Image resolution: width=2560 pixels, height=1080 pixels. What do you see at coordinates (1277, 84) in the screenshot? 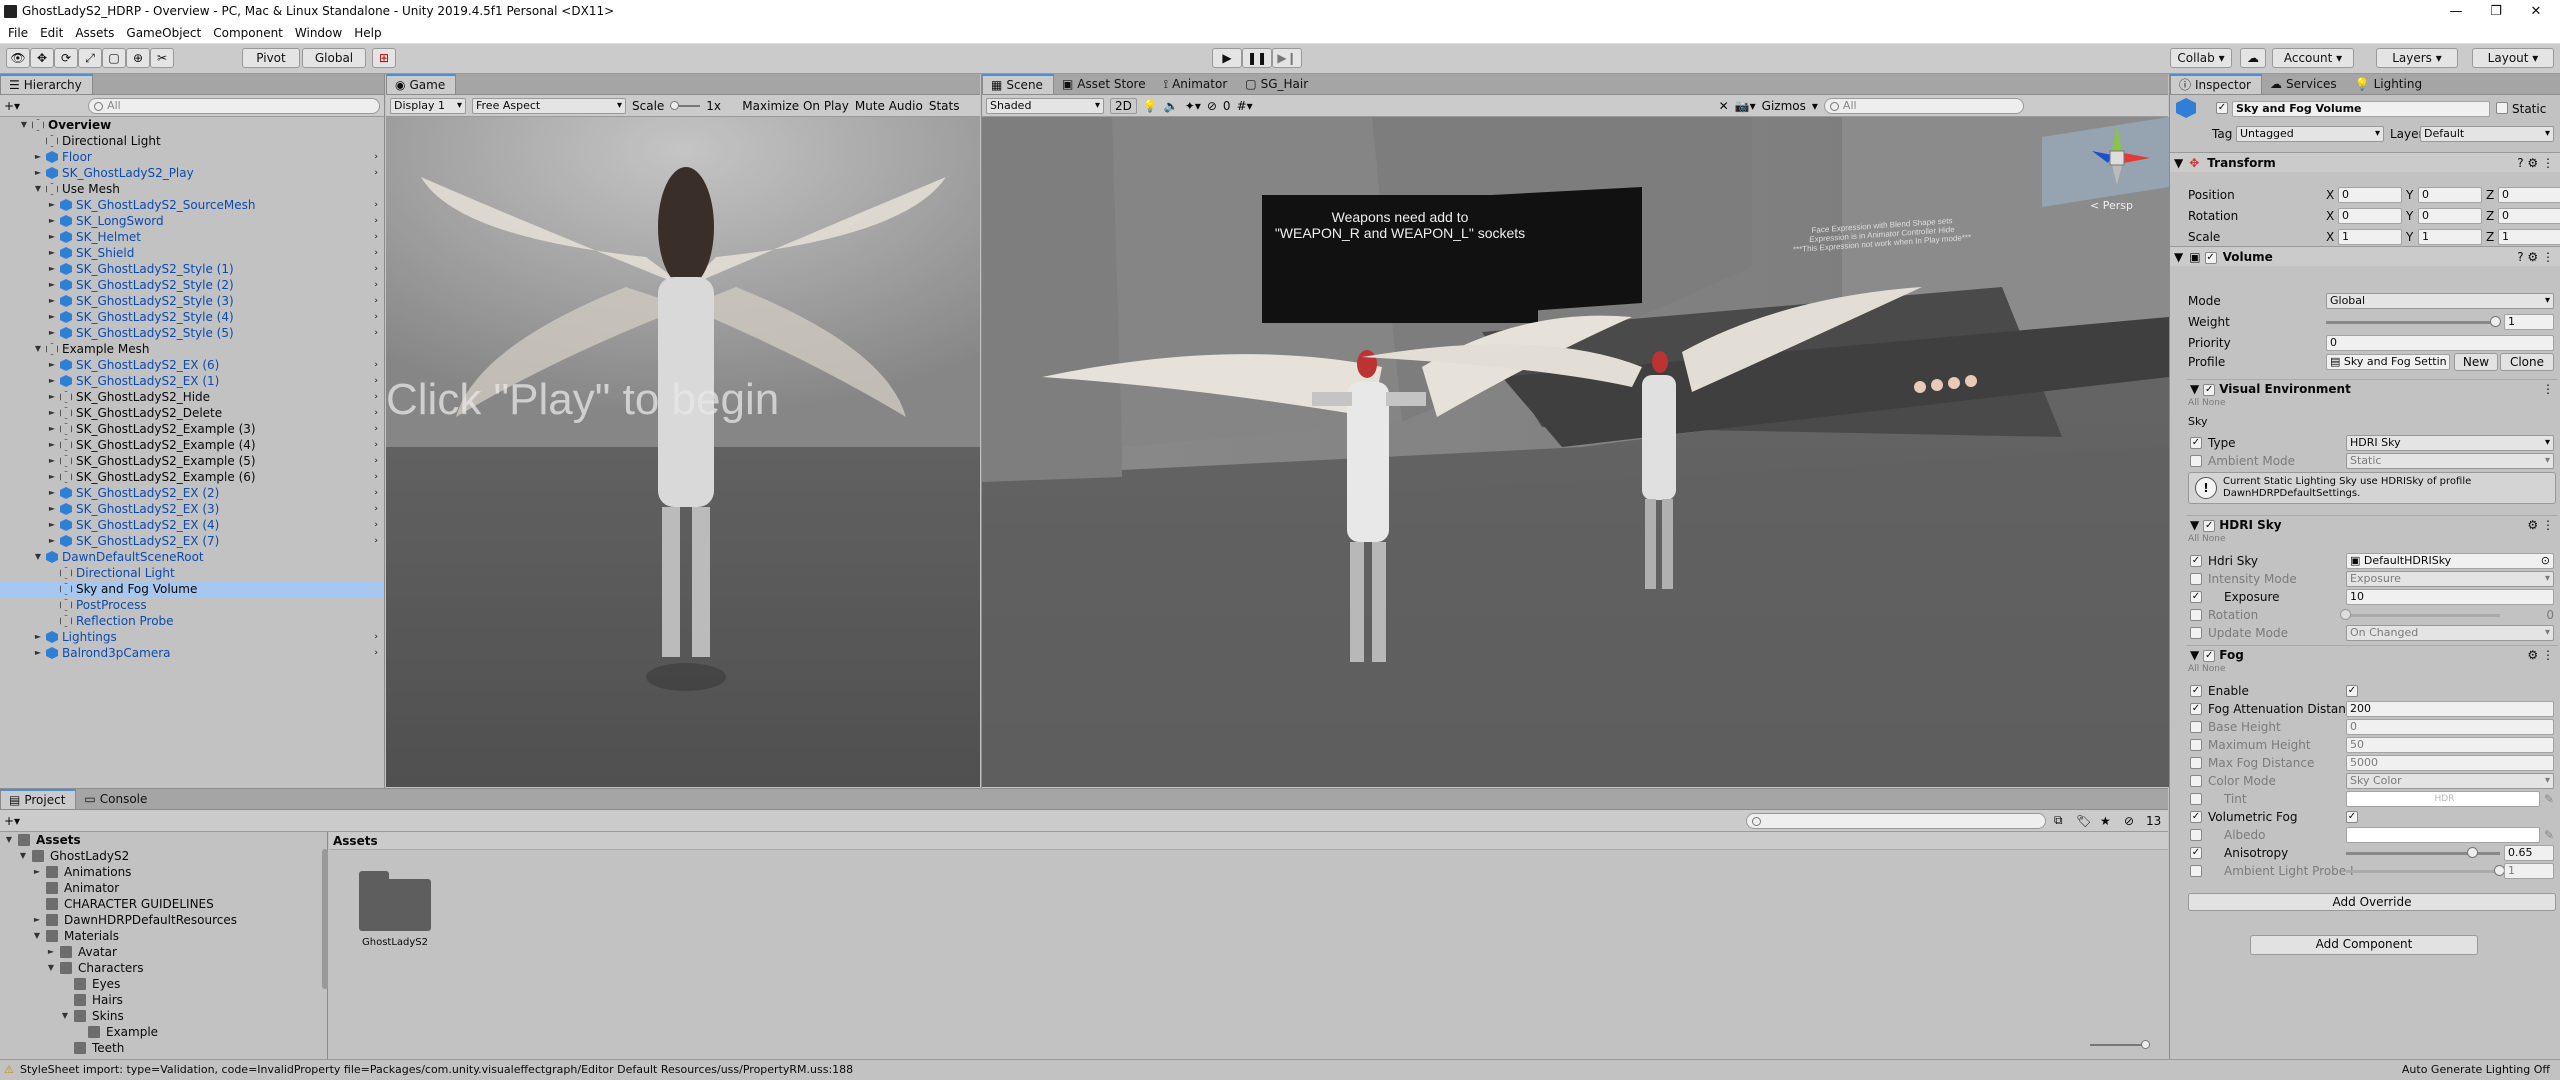
I see `tab-sg-hair: ▢ SG_Hair` at bounding box center [1277, 84].